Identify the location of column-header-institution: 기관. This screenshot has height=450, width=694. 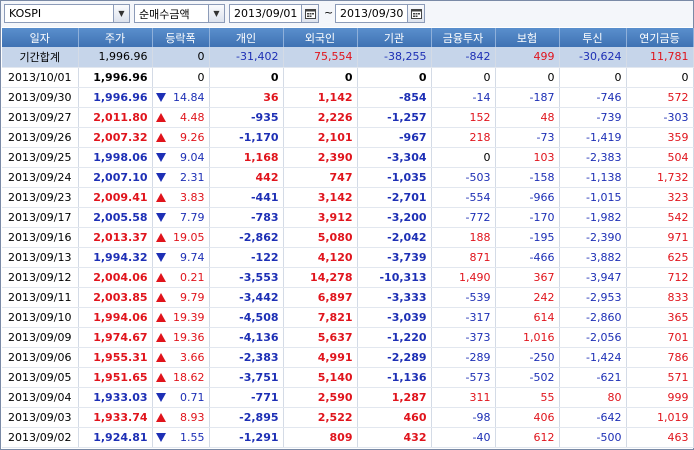
(394, 37).